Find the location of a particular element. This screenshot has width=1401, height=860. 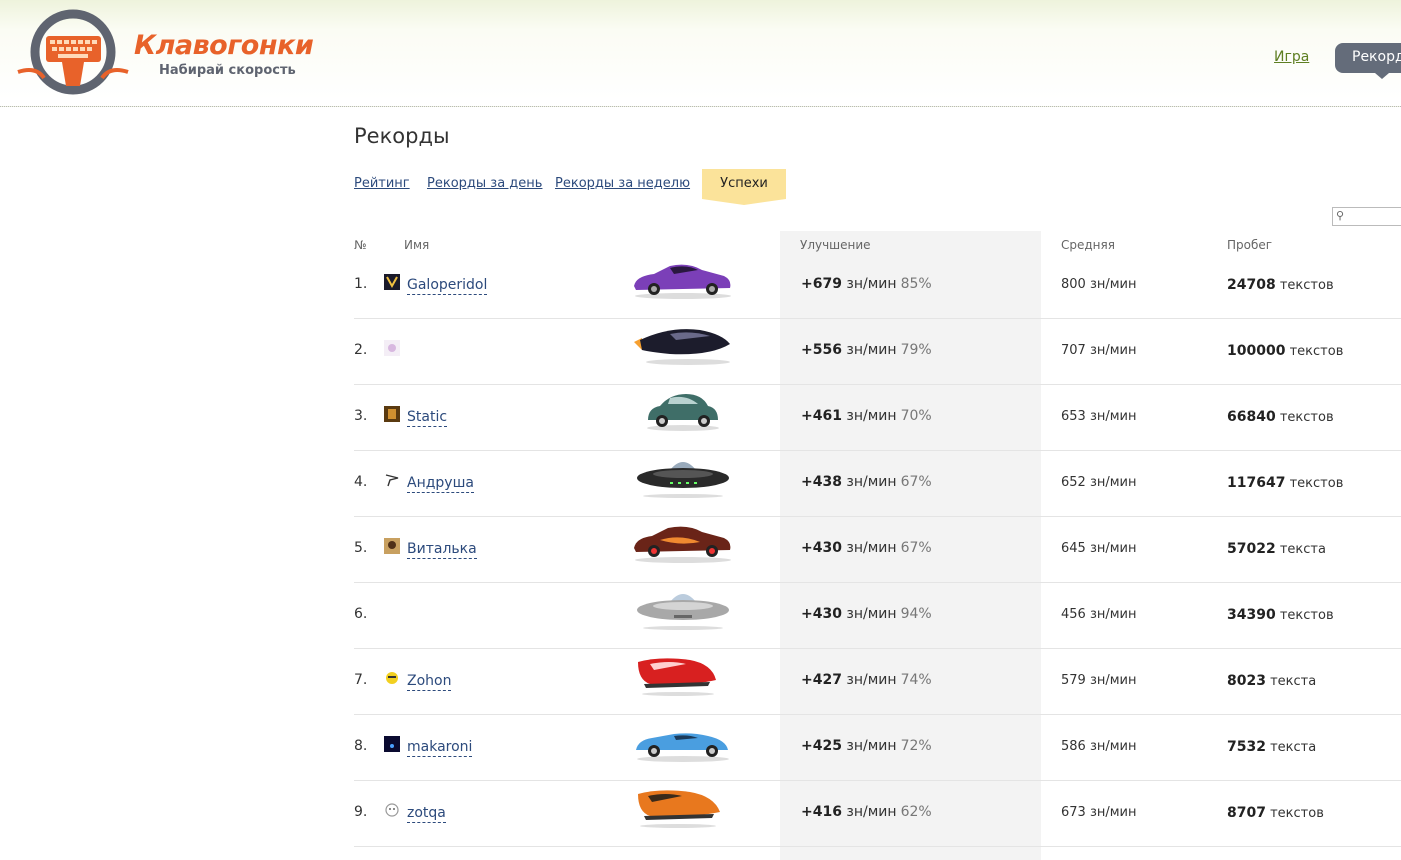

search-icon: ⚲ is located at coordinates (1340, 215).